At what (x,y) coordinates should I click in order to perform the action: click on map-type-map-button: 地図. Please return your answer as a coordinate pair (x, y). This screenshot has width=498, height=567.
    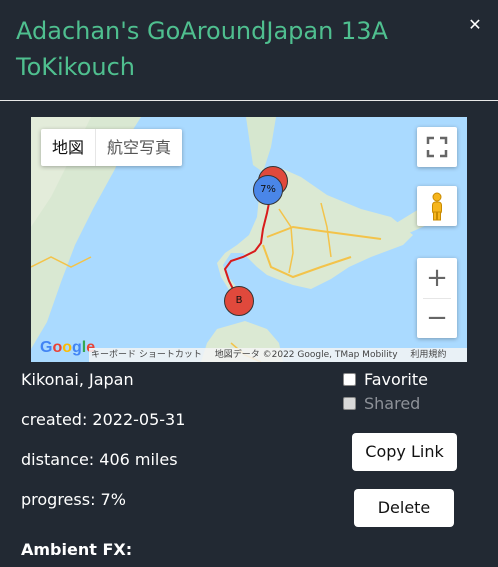
    Looking at the image, I should click on (68, 147).